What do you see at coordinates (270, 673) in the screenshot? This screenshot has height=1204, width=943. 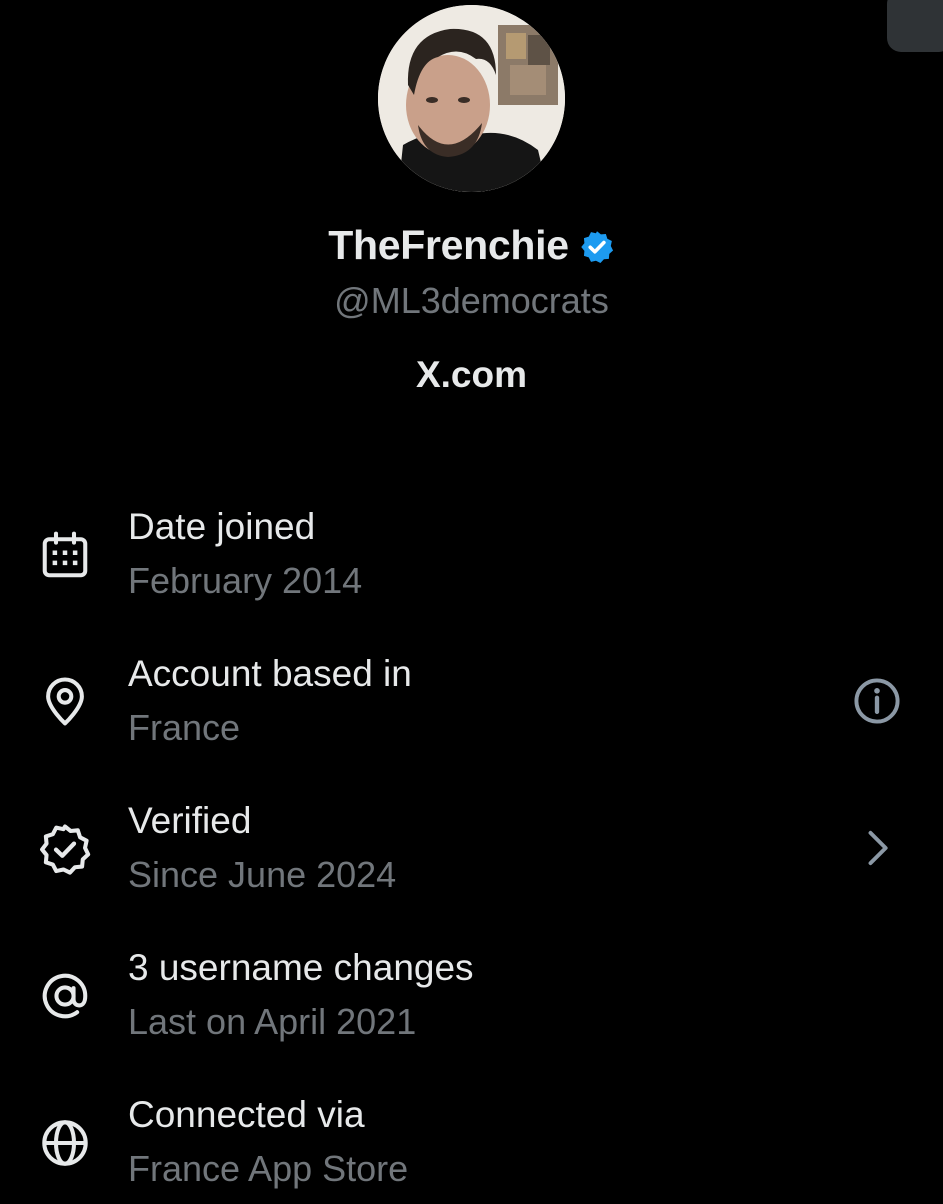 I see `about-row-title: Account based in` at bounding box center [270, 673].